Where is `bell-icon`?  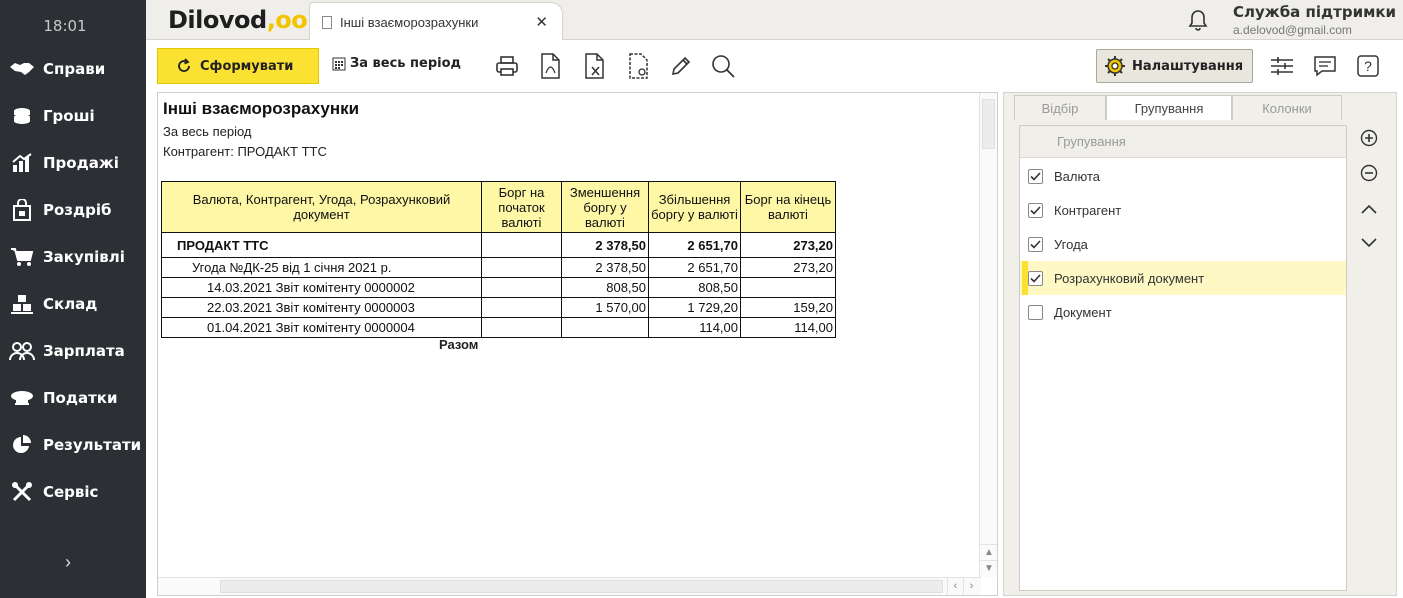 bell-icon is located at coordinates (1198, 20).